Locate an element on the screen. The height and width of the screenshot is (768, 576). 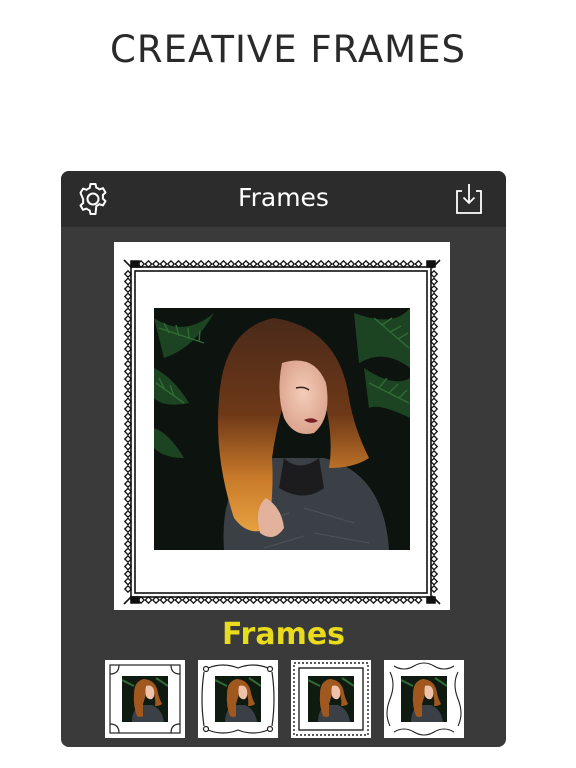
swirl-ornament-frame is located at coordinates (424, 699).